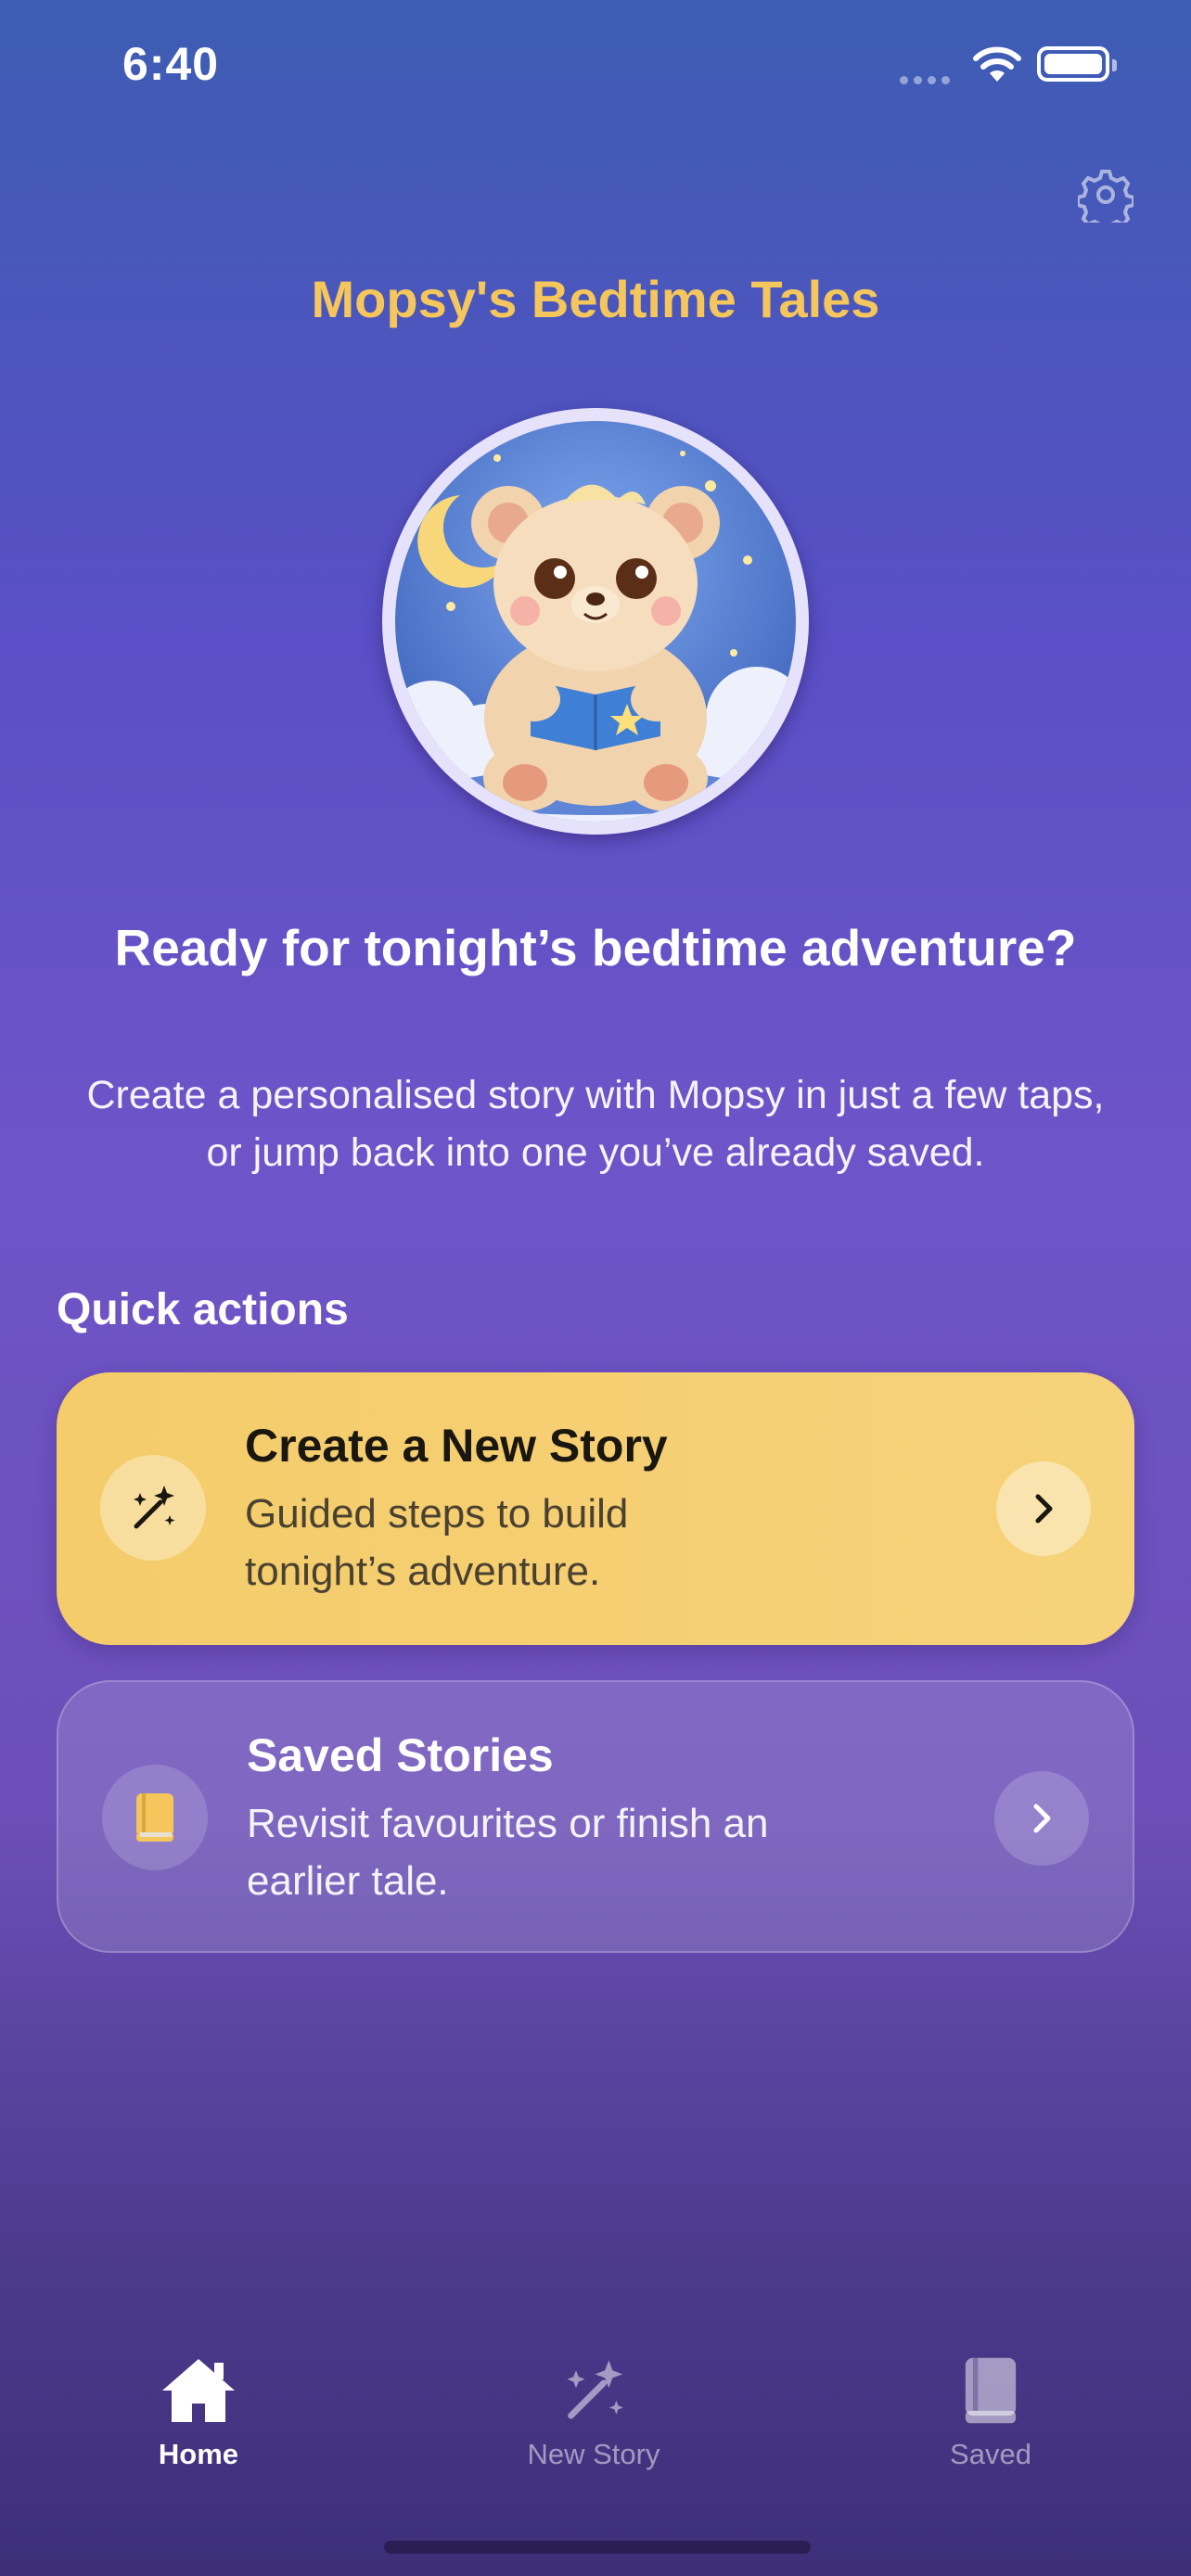  What do you see at coordinates (437, 1514) in the screenshot?
I see `card-description-line: Guided steps to build` at bounding box center [437, 1514].